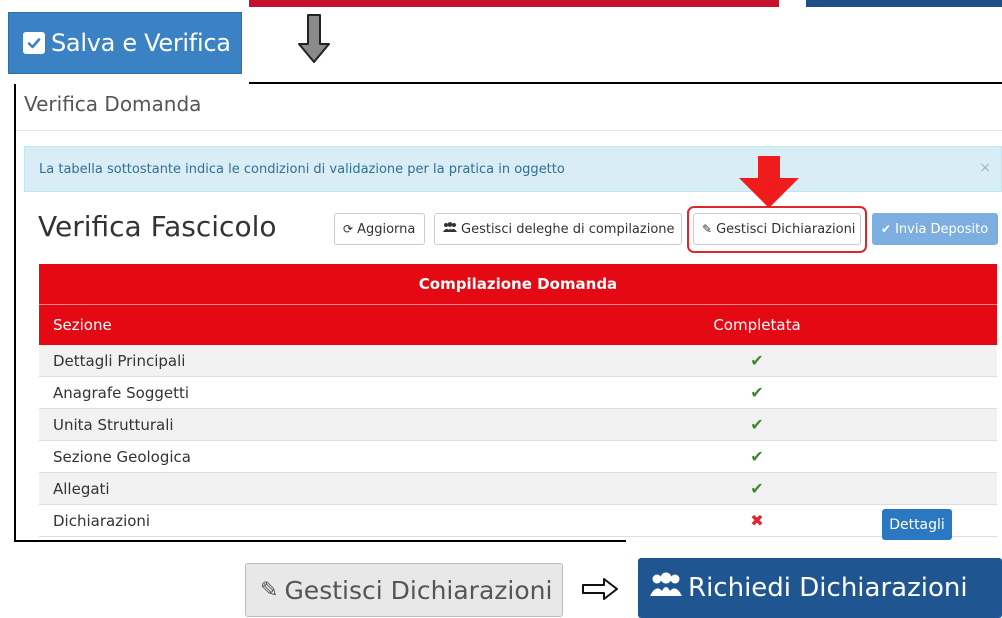 Image resolution: width=1002 pixels, height=618 pixels. What do you see at coordinates (269, 590) in the screenshot?
I see `pencil-icon: ✎` at bounding box center [269, 590].